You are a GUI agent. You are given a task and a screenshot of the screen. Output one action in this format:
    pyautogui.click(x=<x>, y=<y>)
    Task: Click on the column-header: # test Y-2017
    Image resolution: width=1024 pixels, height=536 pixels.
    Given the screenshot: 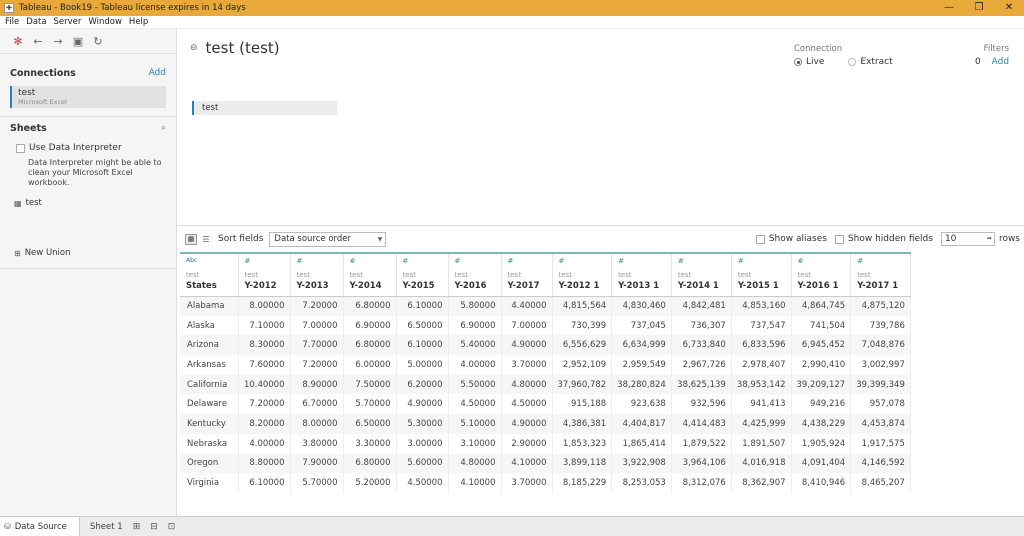 What is the action you would take?
    pyautogui.click(x=527, y=274)
    